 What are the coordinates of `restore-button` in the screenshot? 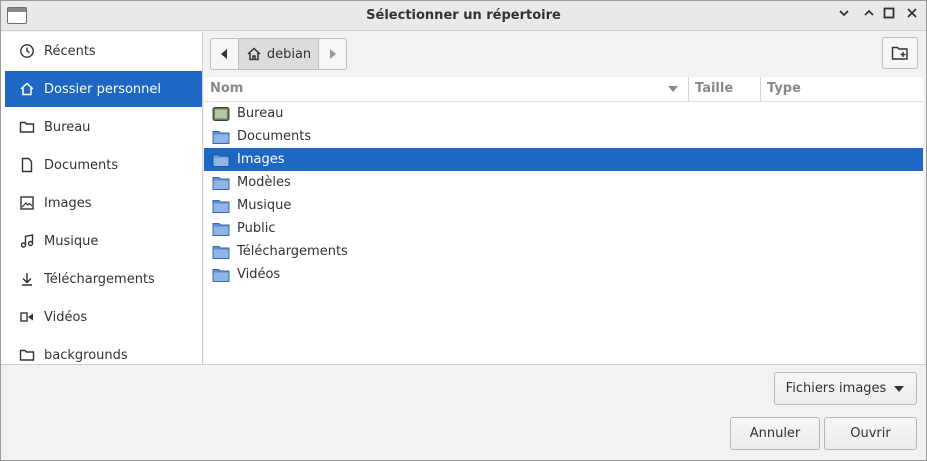 It's located at (889, 15).